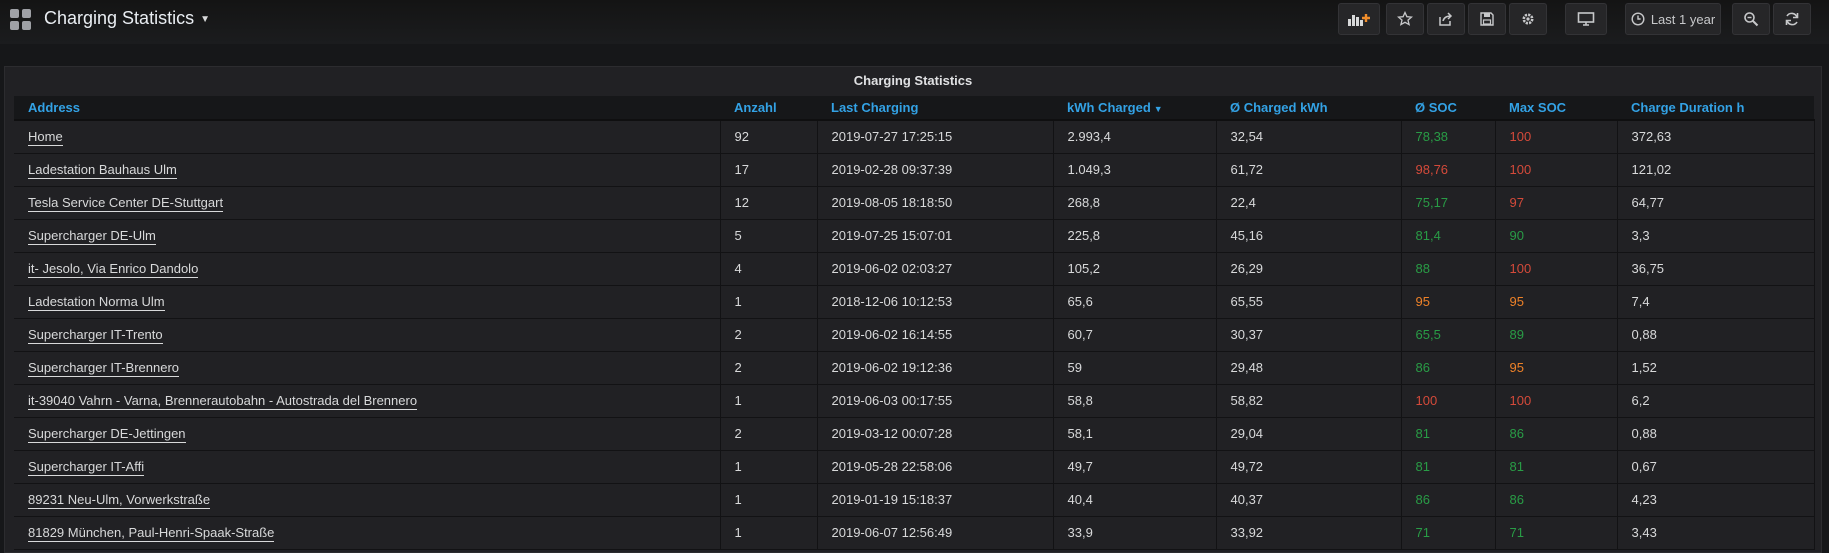 The width and height of the screenshot is (1829, 553). I want to click on kwh-charged-cell: 58,8, so click(1135, 401).